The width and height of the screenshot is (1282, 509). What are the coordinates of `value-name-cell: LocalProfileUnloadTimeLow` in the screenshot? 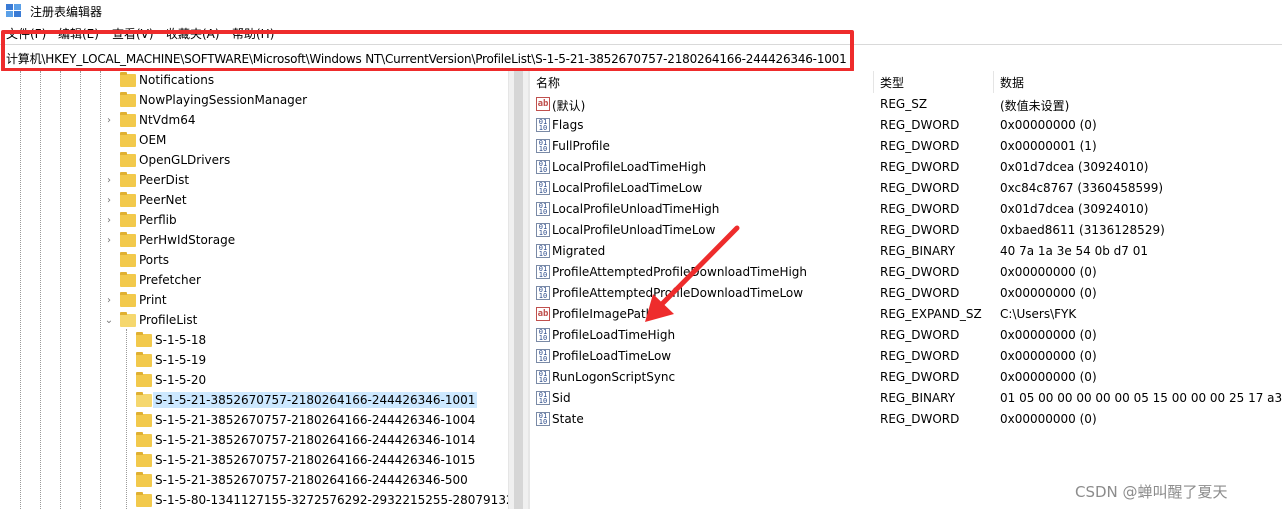 It's located at (634, 230).